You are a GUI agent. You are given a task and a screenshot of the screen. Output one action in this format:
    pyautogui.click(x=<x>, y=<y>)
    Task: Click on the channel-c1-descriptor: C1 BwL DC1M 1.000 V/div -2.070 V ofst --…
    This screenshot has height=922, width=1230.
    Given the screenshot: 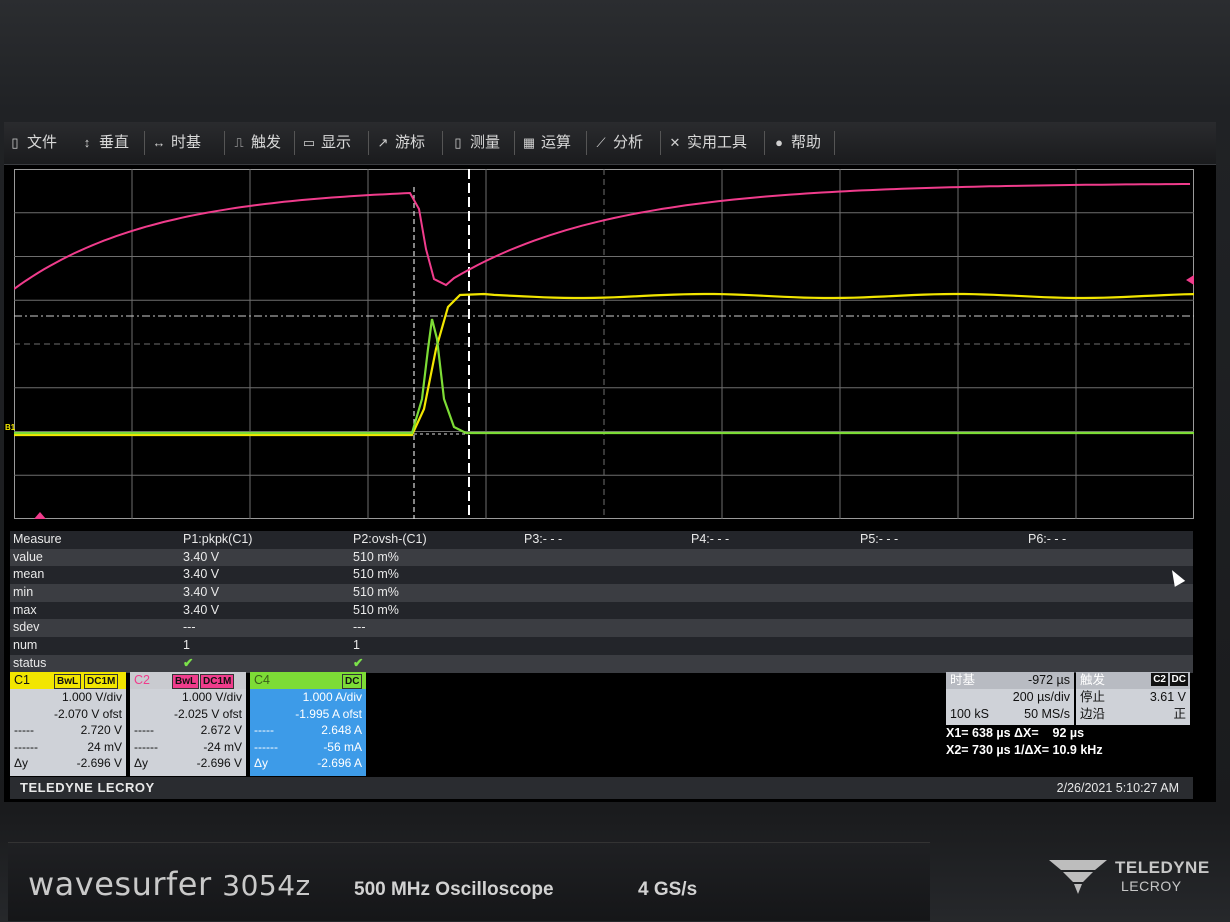 What is the action you would take?
    pyautogui.click(x=68, y=724)
    